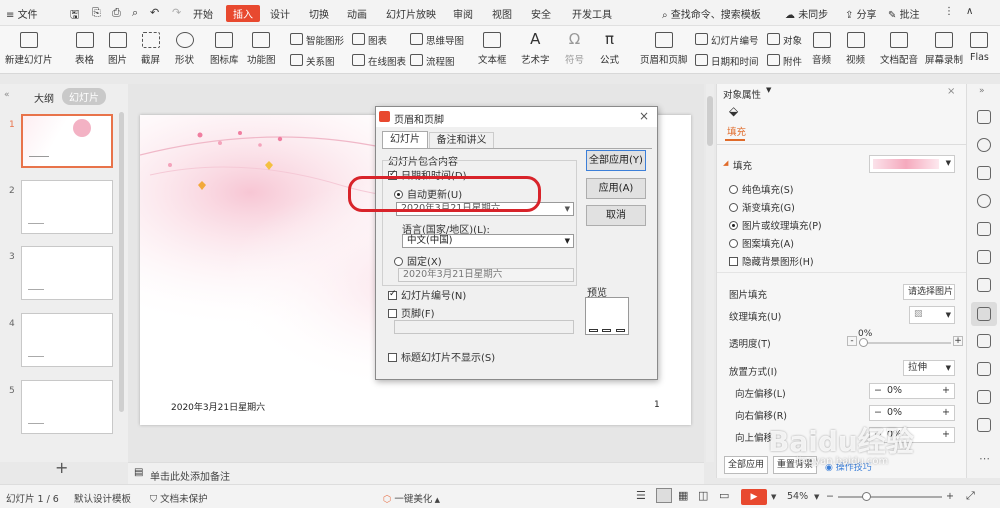 The width and height of the screenshot is (1000, 508). Describe the element at coordinates (984, 229) in the screenshot. I see `select-icon` at that location.